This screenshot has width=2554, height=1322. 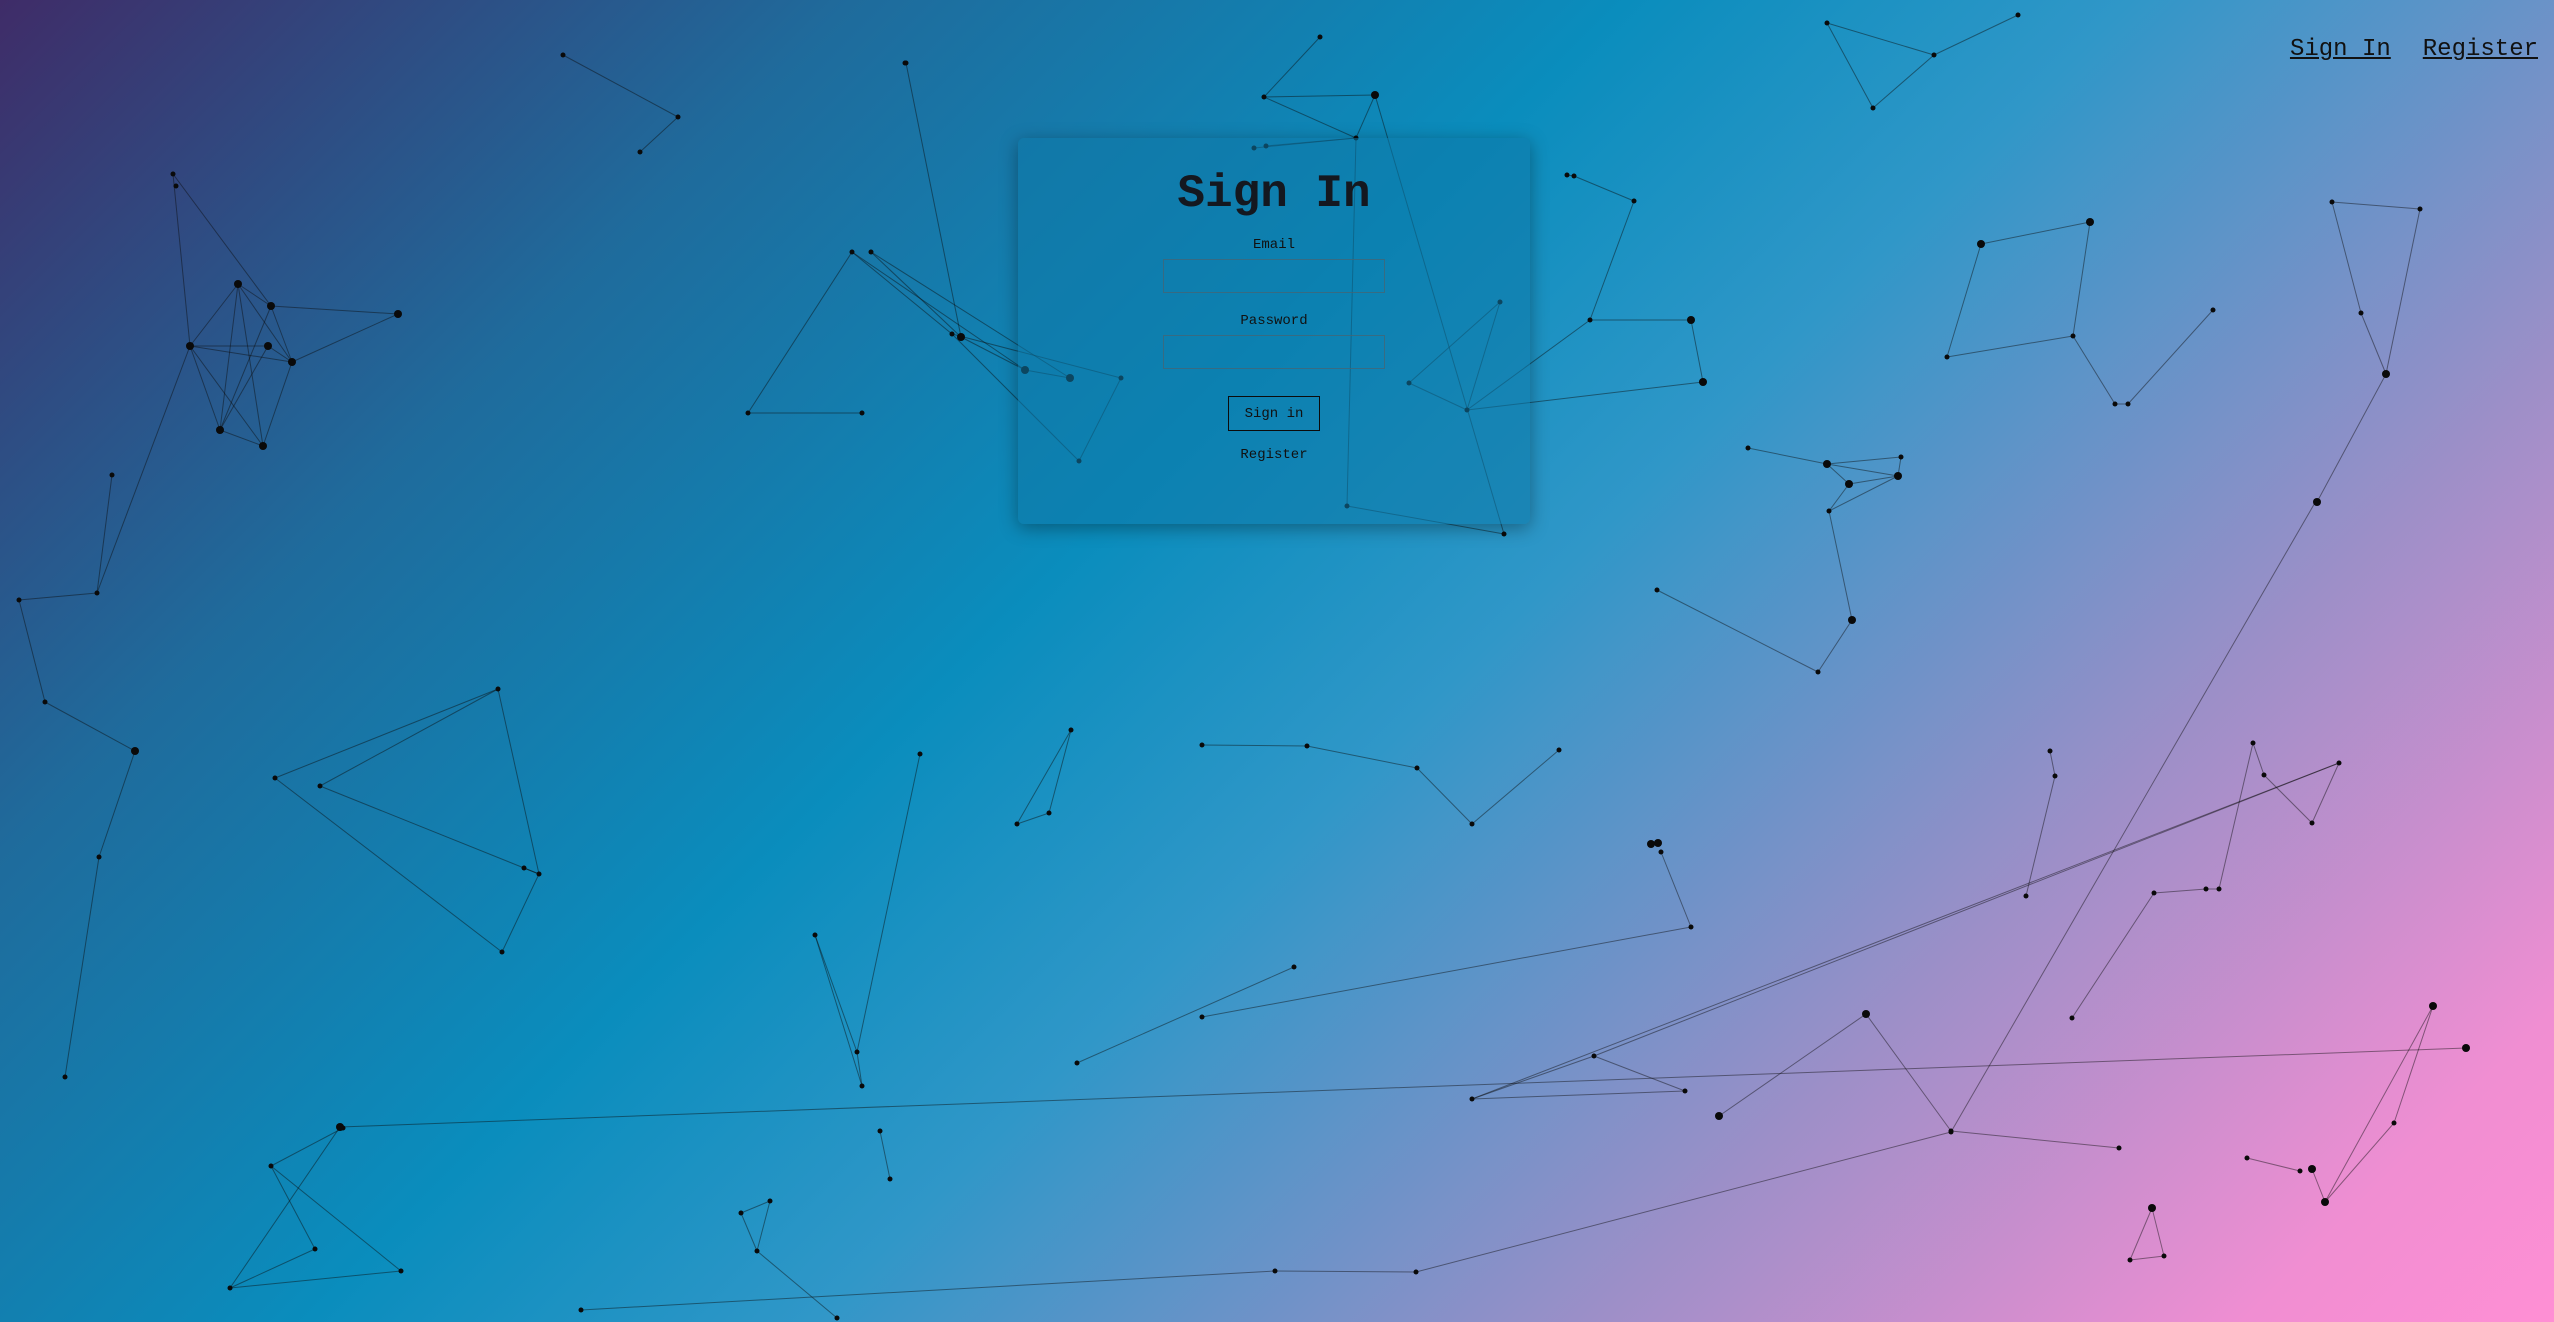 I want to click on email-label: Email, so click(x=1273, y=245).